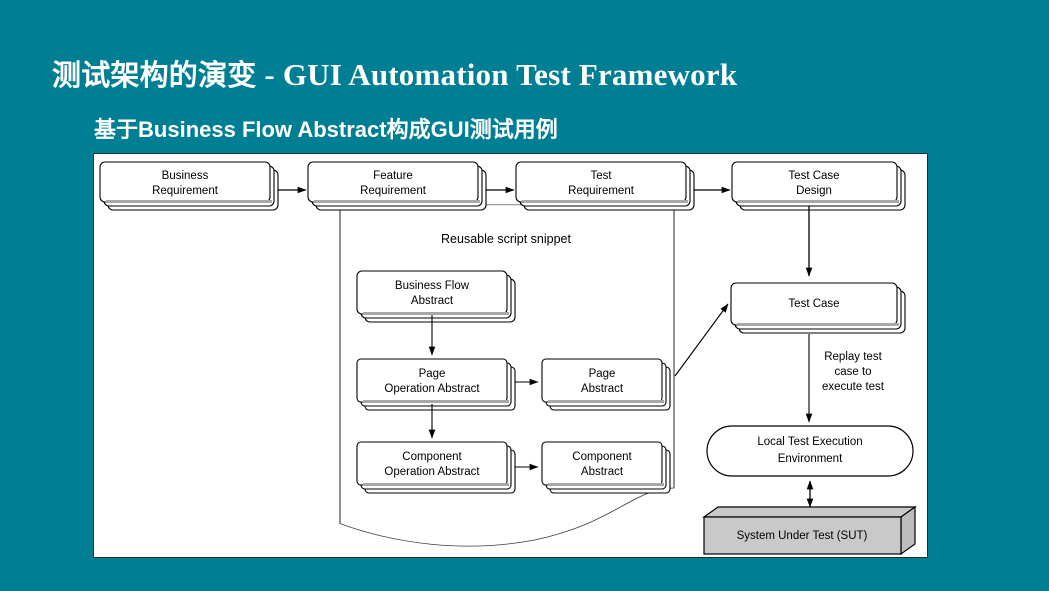 The height and width of the screenshot is (591, 1049). Describe the element at coordinates (701, 340) in the screenshot. I see `edge-snippet-to-test-case` at that location.